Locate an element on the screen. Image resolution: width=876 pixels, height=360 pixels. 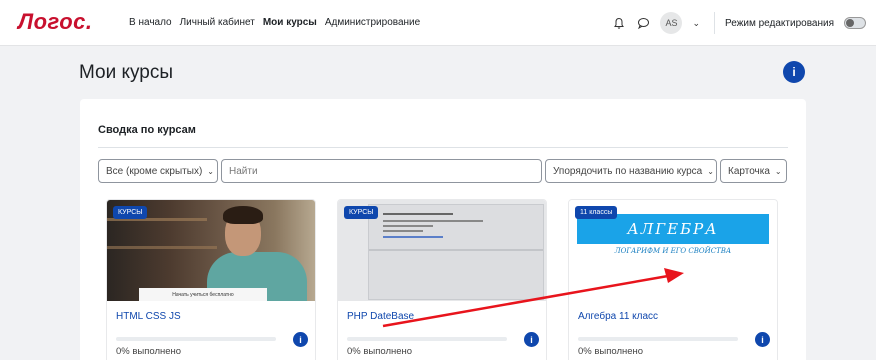
view-mode-dropdown: Карточка ⌄ is located at coordinates (753, 171).